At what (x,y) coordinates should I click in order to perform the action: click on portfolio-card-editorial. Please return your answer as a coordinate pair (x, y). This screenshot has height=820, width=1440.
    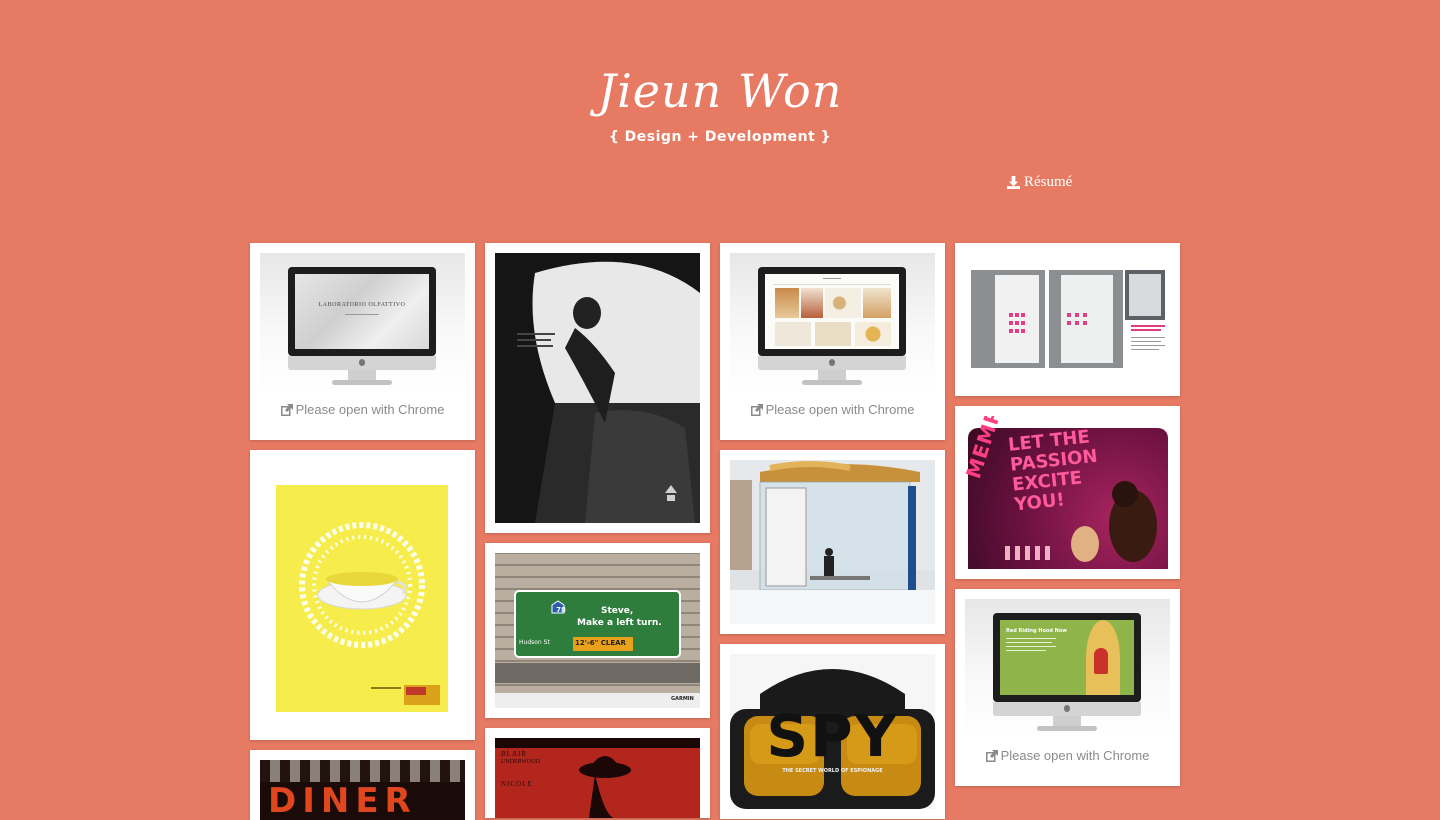
    Looking at the image, I should click on (1067, 319).